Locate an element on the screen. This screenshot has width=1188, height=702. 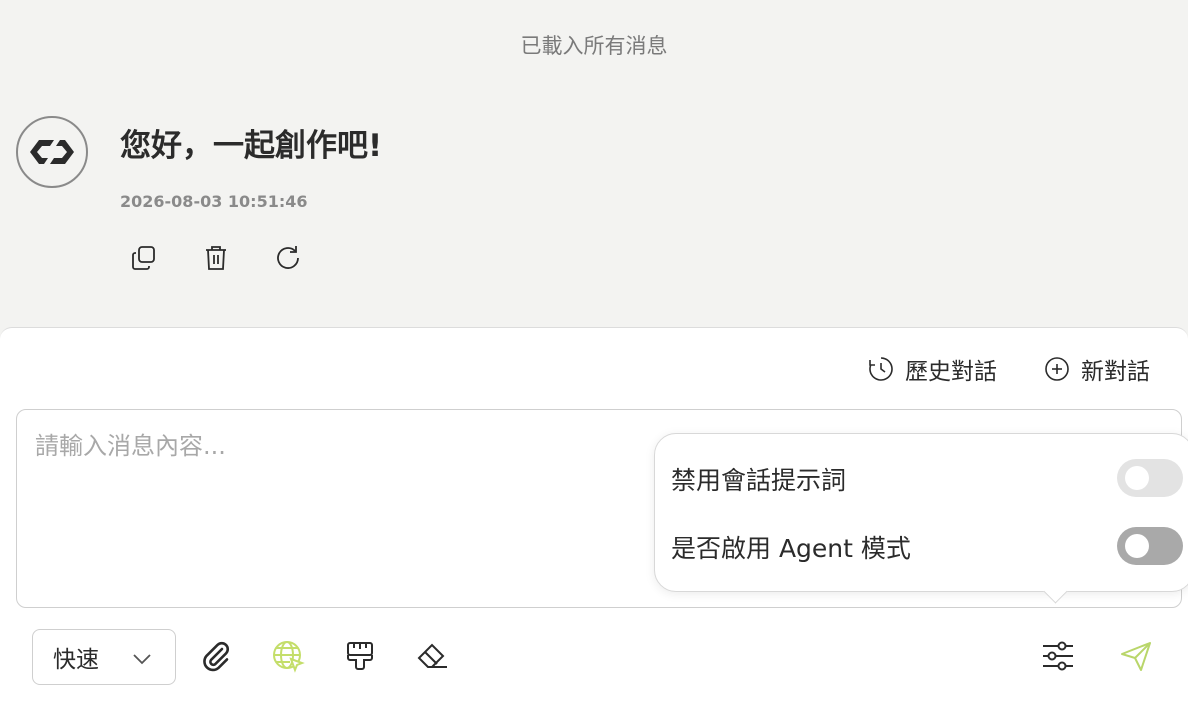
new-chat-label: 新對話 is located at coordinates (1115, 372).